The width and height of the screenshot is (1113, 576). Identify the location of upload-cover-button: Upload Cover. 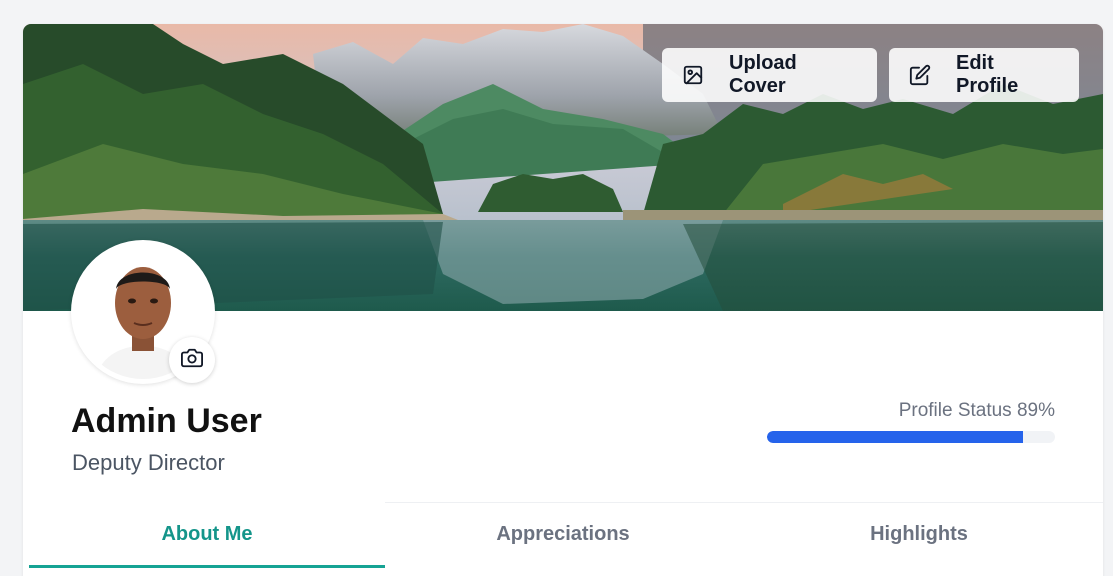
(769, 75).